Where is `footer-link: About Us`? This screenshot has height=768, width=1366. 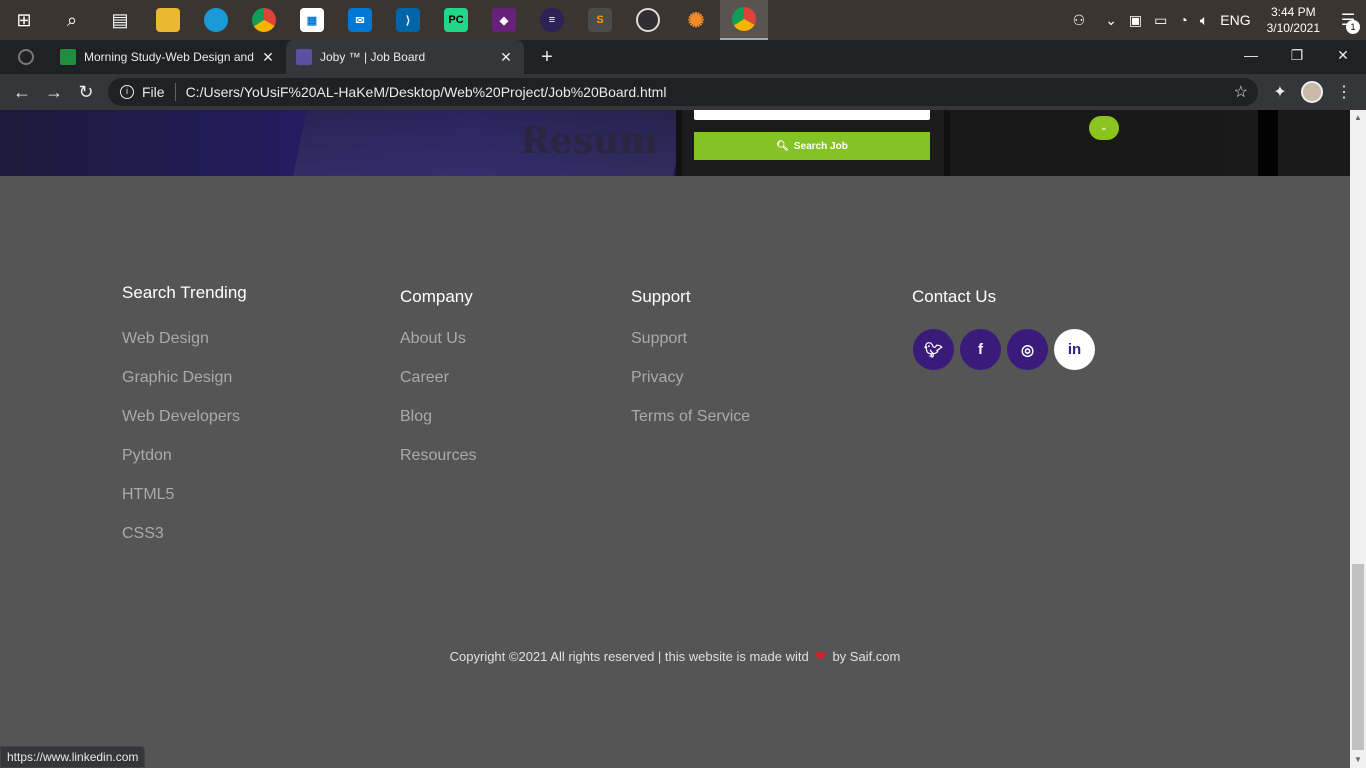 footer-link: About Us is located at coordinates (438, 349).